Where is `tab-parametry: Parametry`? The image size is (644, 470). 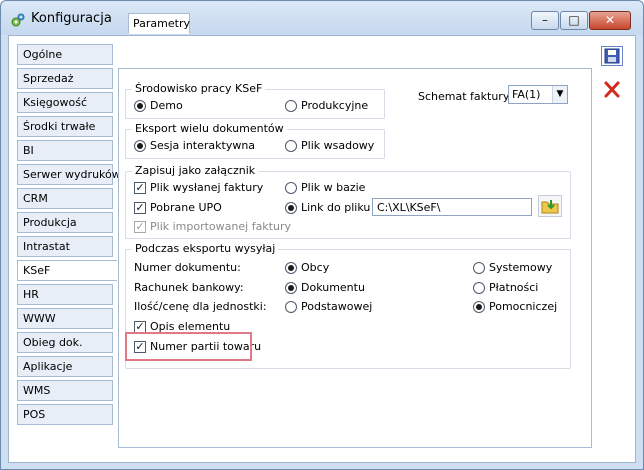
tab-parametry: Parametry is located at coordinates (159, 23).